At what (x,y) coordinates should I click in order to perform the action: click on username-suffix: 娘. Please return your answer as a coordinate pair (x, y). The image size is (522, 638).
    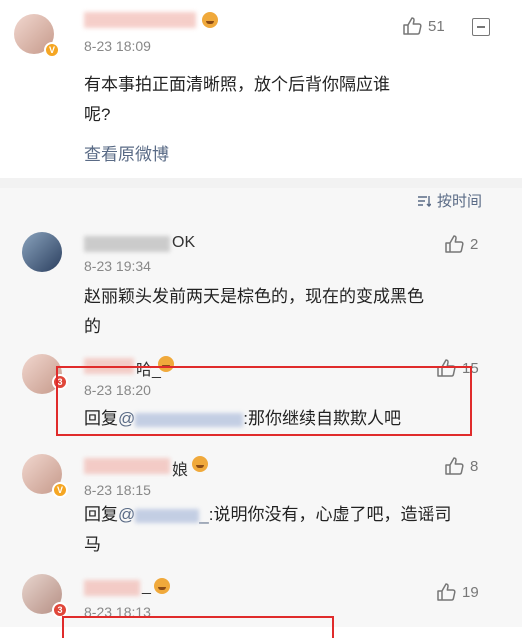
    Looking at the image, I should click on (180, 470).